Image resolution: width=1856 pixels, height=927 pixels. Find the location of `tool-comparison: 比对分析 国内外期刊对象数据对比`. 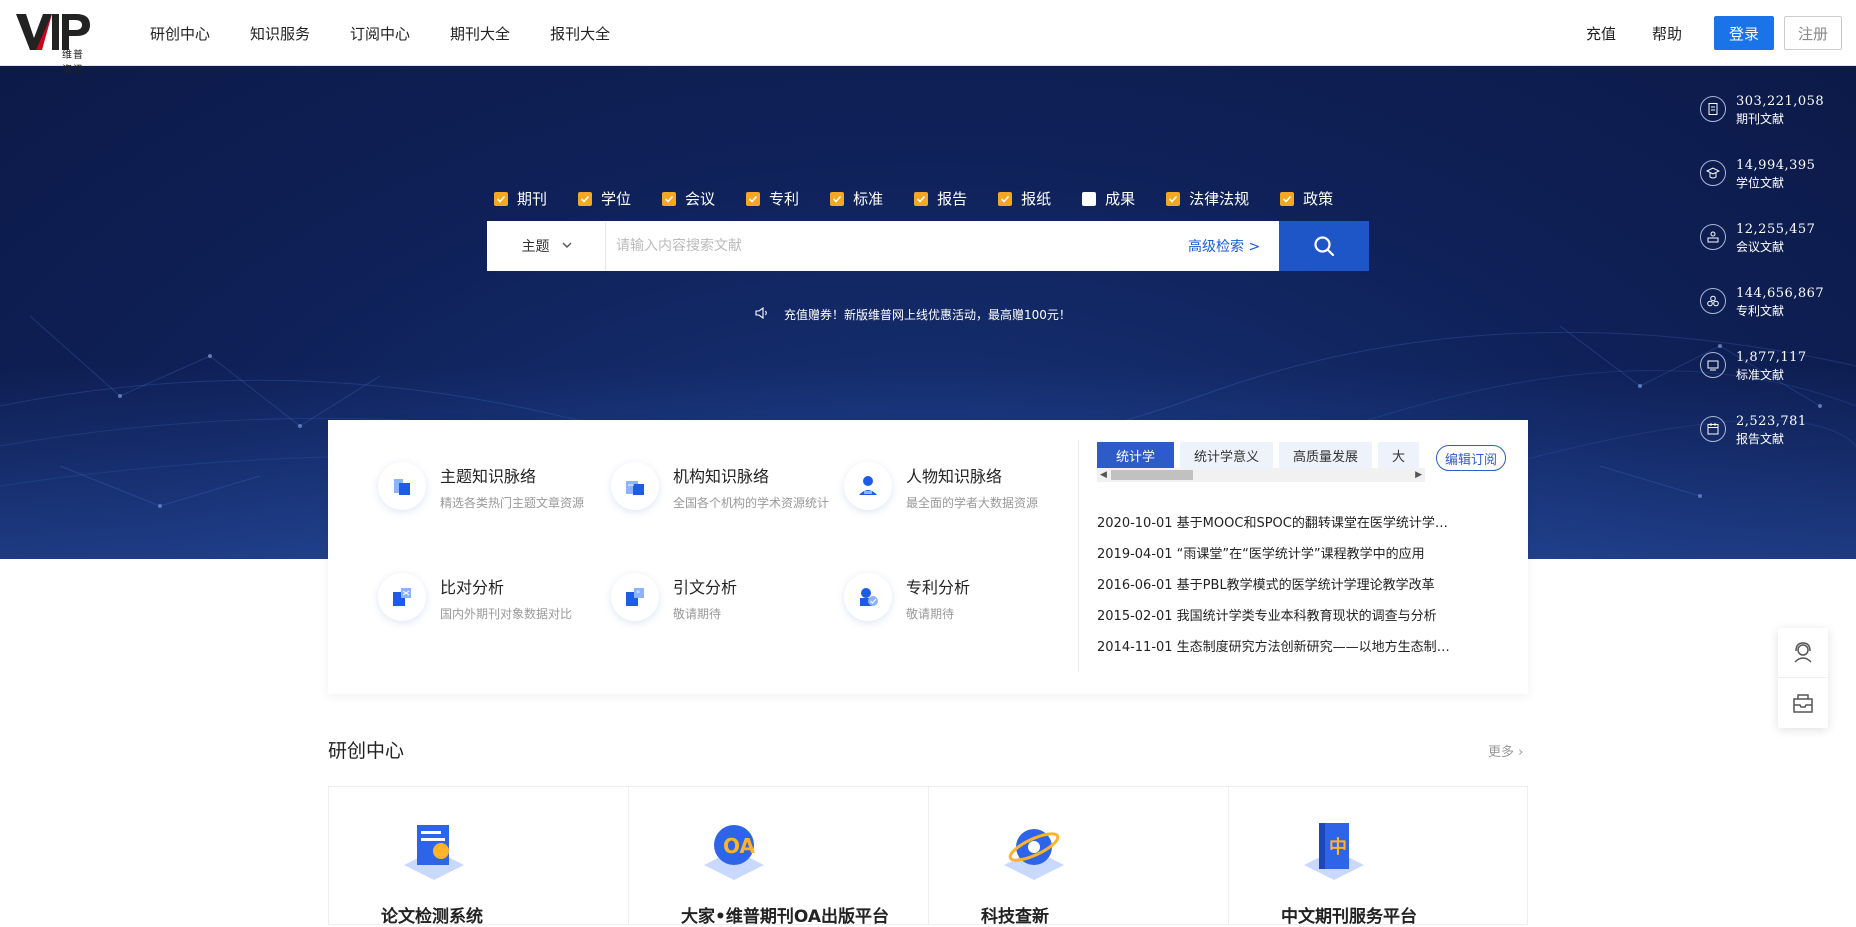

tool-comparison: 比对分析 国内外期刊对象数据对比 is located at coordinates (493, 603).